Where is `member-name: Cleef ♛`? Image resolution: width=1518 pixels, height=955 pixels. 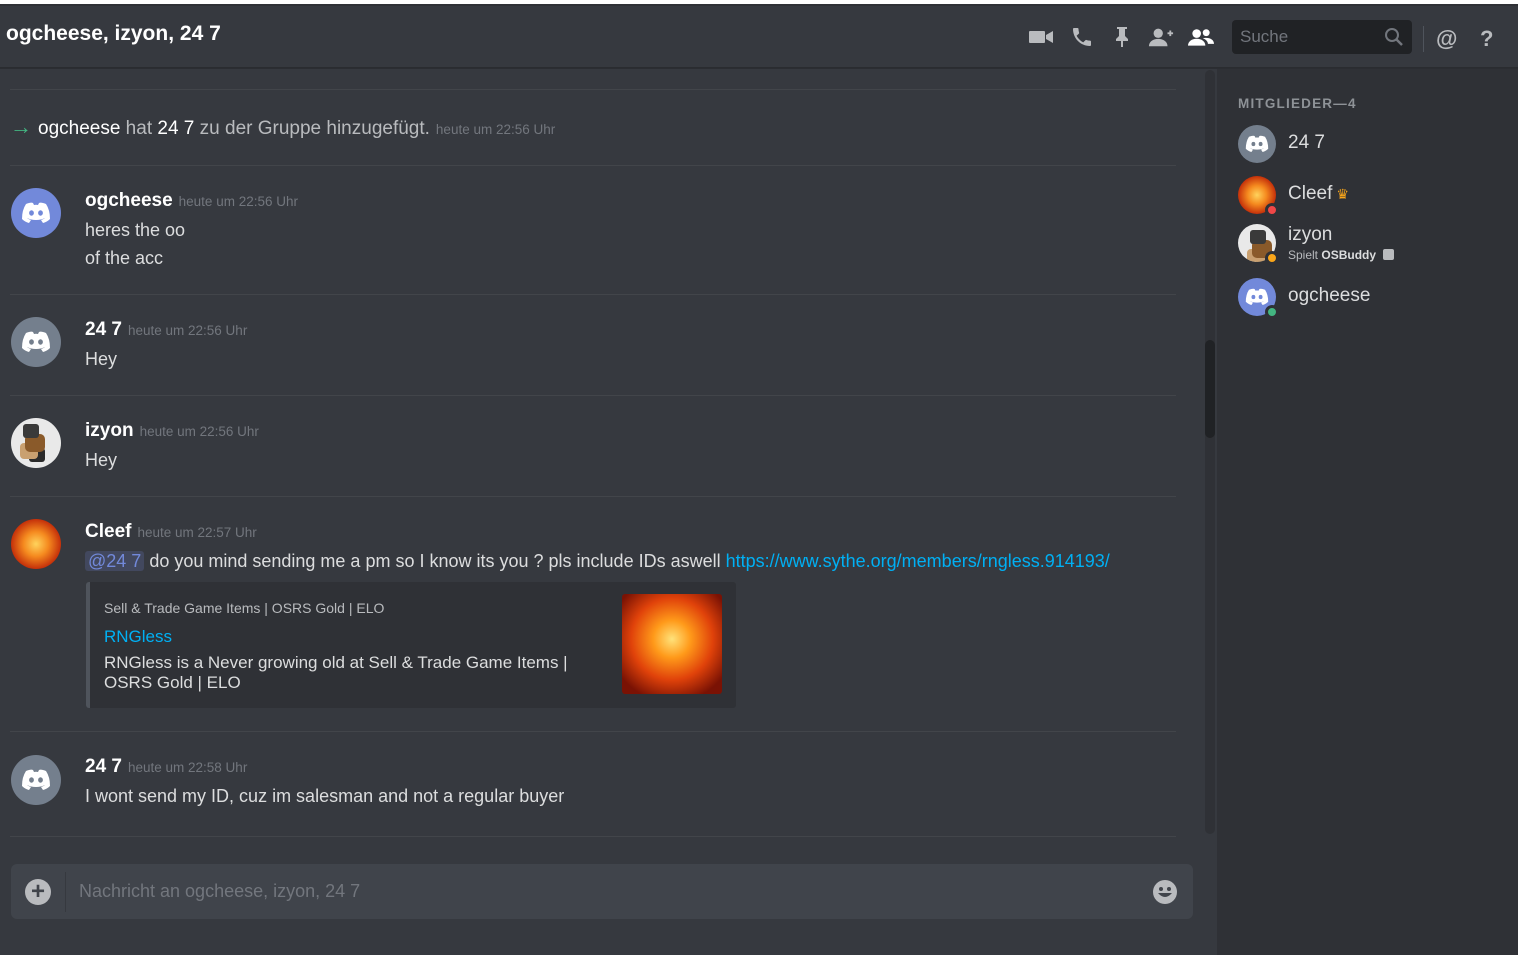 member-name: Cleef ♛ is located at coordinates (1318, 194).